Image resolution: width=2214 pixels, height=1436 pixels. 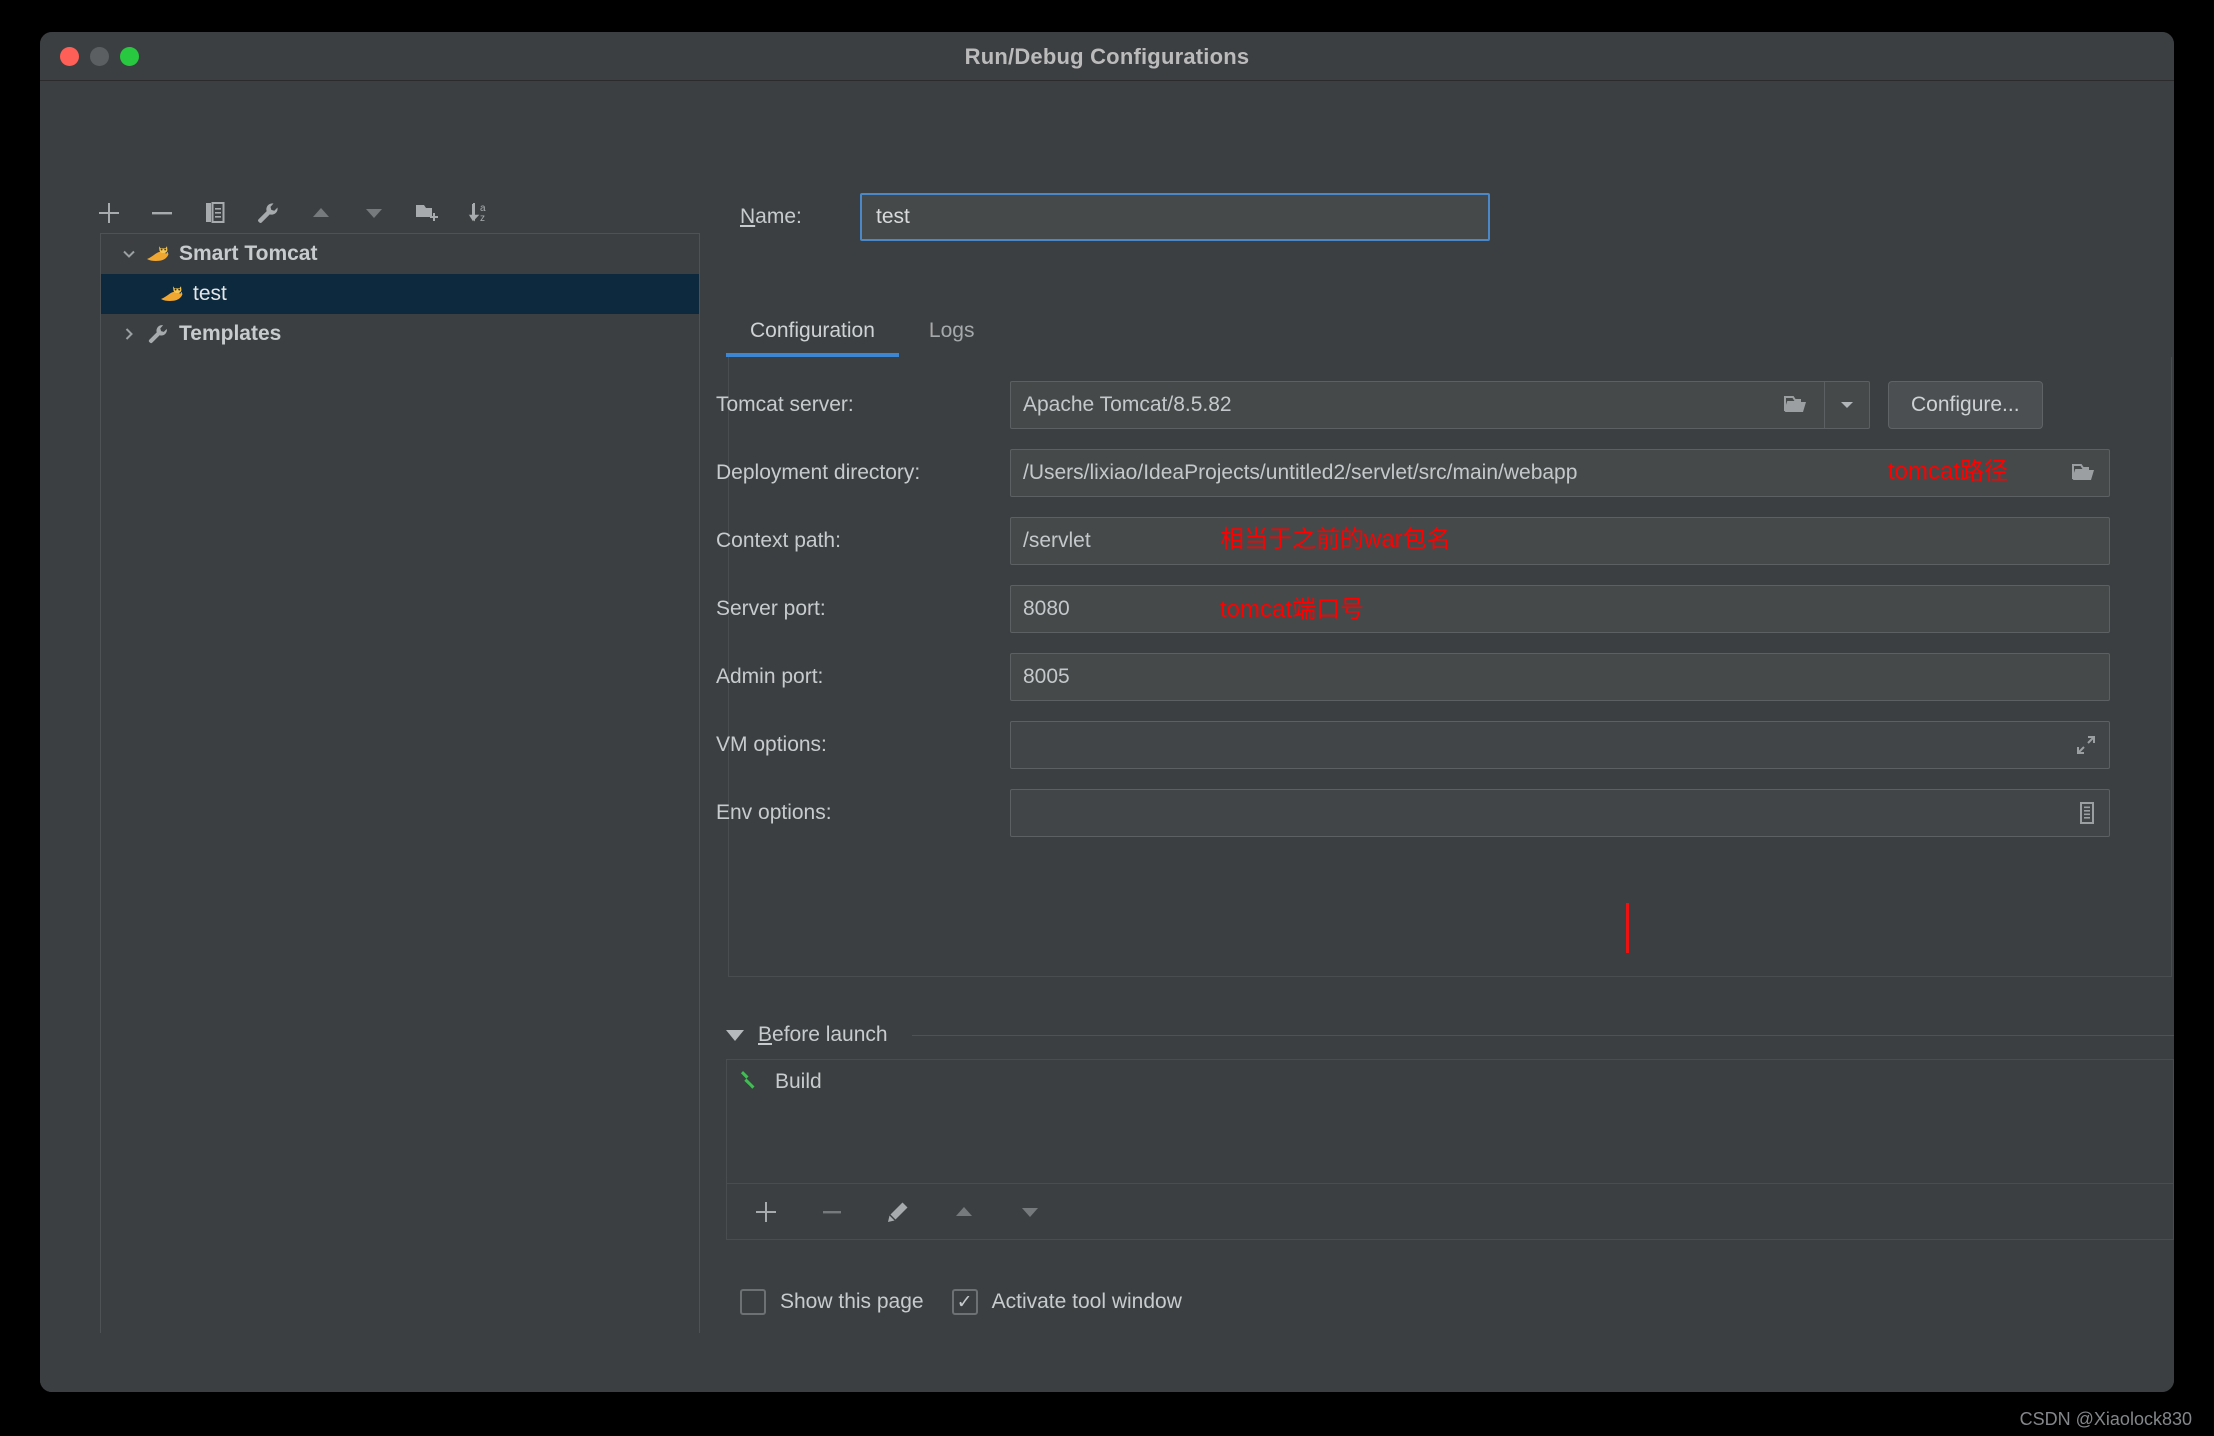 What do you see at coordinates (753, 1302) in the screenshot?
I see `show-this-page-box` at bounding box center [753, 1302].